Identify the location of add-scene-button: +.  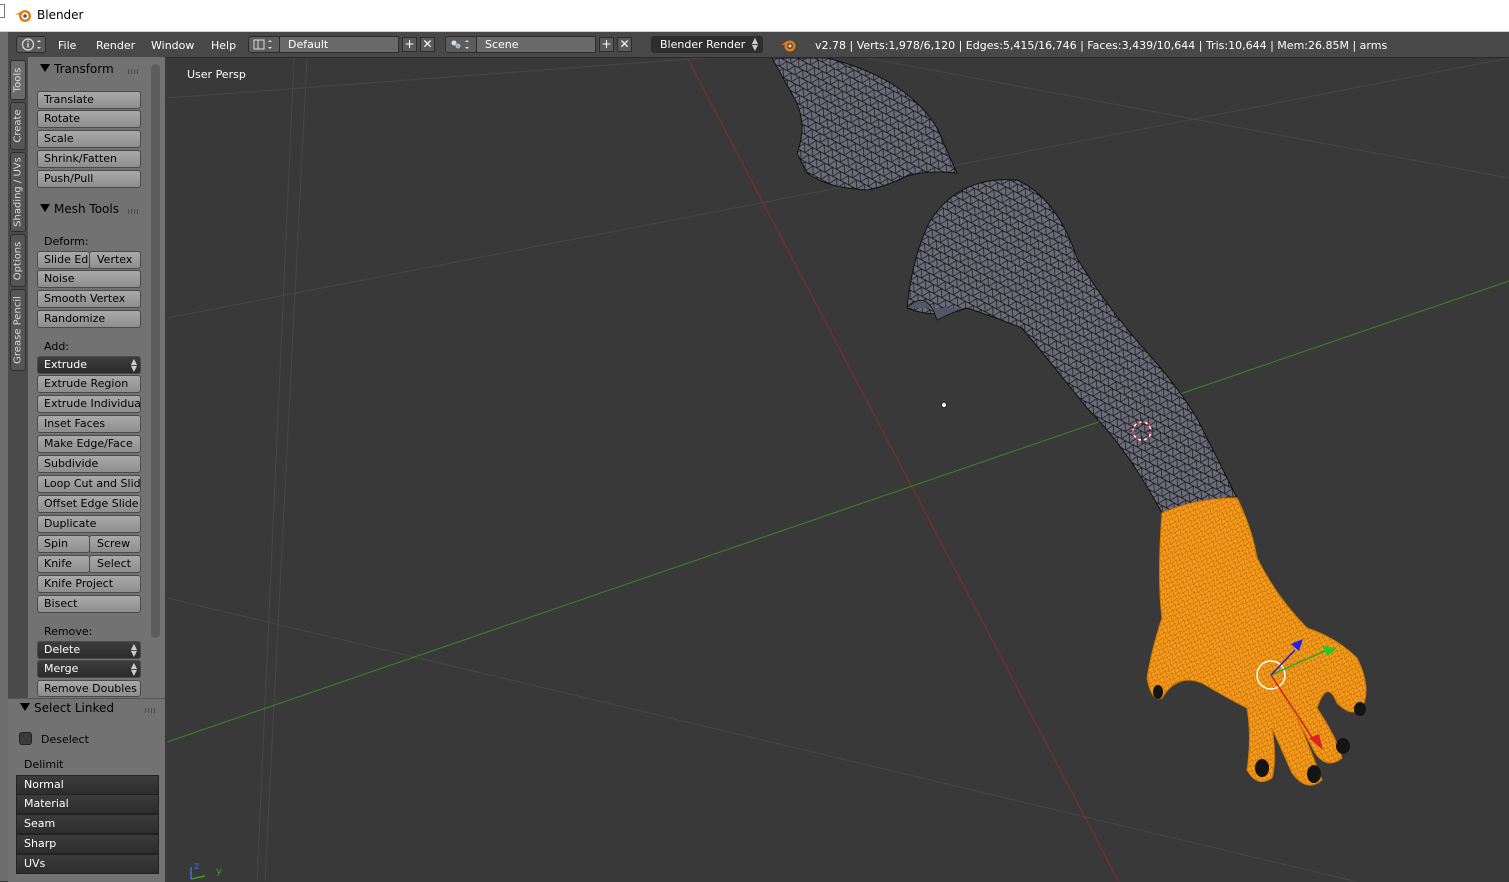
(606, 44).